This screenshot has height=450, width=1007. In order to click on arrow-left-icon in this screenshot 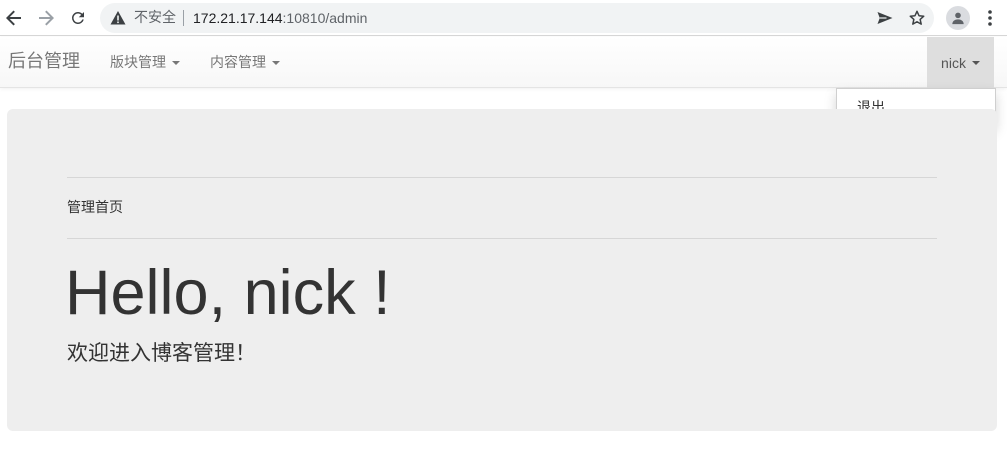, I will do `click(13, 18)`.